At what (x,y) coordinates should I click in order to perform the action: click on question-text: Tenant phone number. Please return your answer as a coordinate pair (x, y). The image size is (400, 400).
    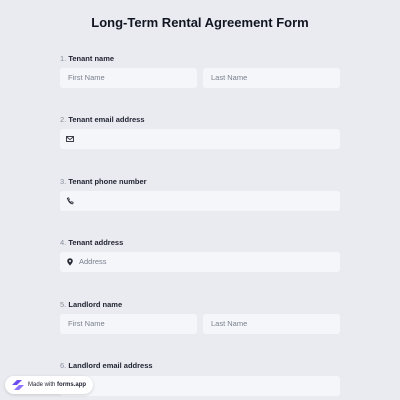
    Looking at the image, I should click on (107, 181).